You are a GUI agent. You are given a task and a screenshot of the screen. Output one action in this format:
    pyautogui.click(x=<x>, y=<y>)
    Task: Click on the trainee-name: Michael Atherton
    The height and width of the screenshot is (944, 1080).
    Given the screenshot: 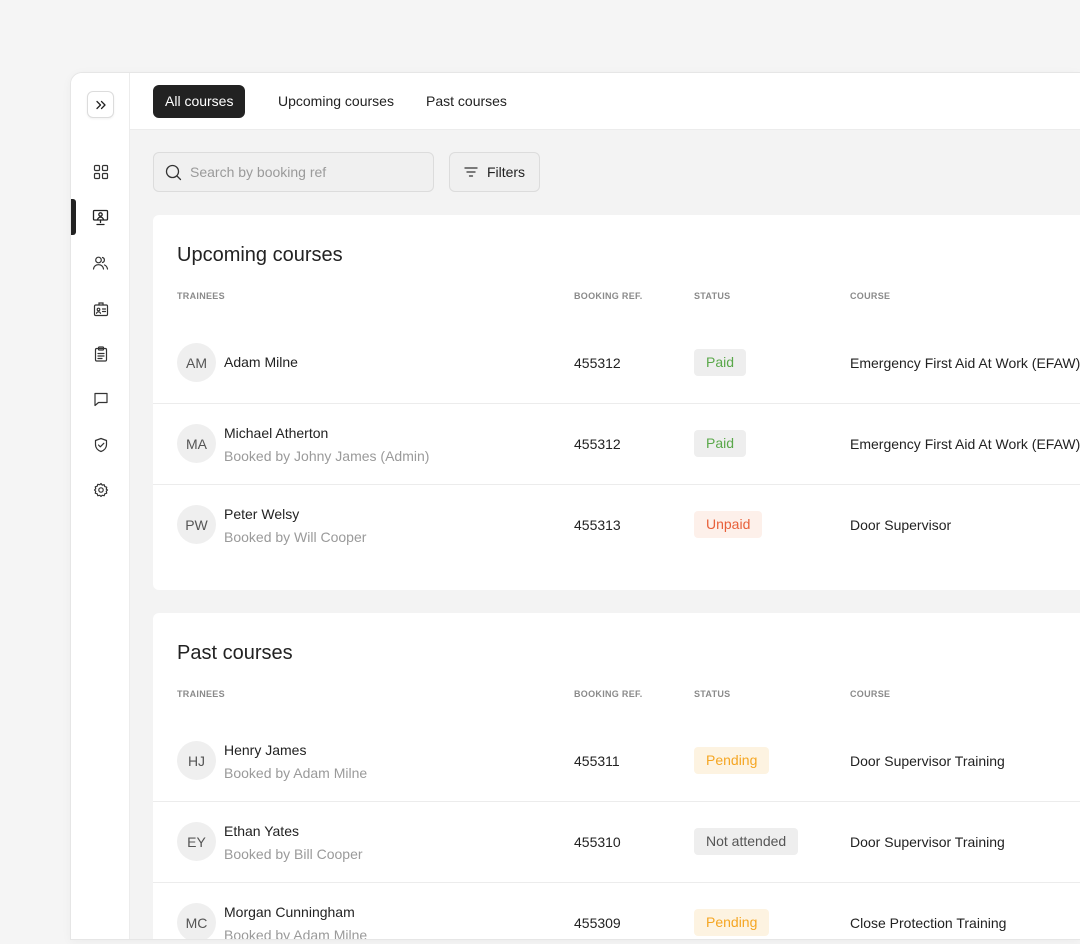 What is the action you would take?
    pyautogui.click(x=276, y=433)
    